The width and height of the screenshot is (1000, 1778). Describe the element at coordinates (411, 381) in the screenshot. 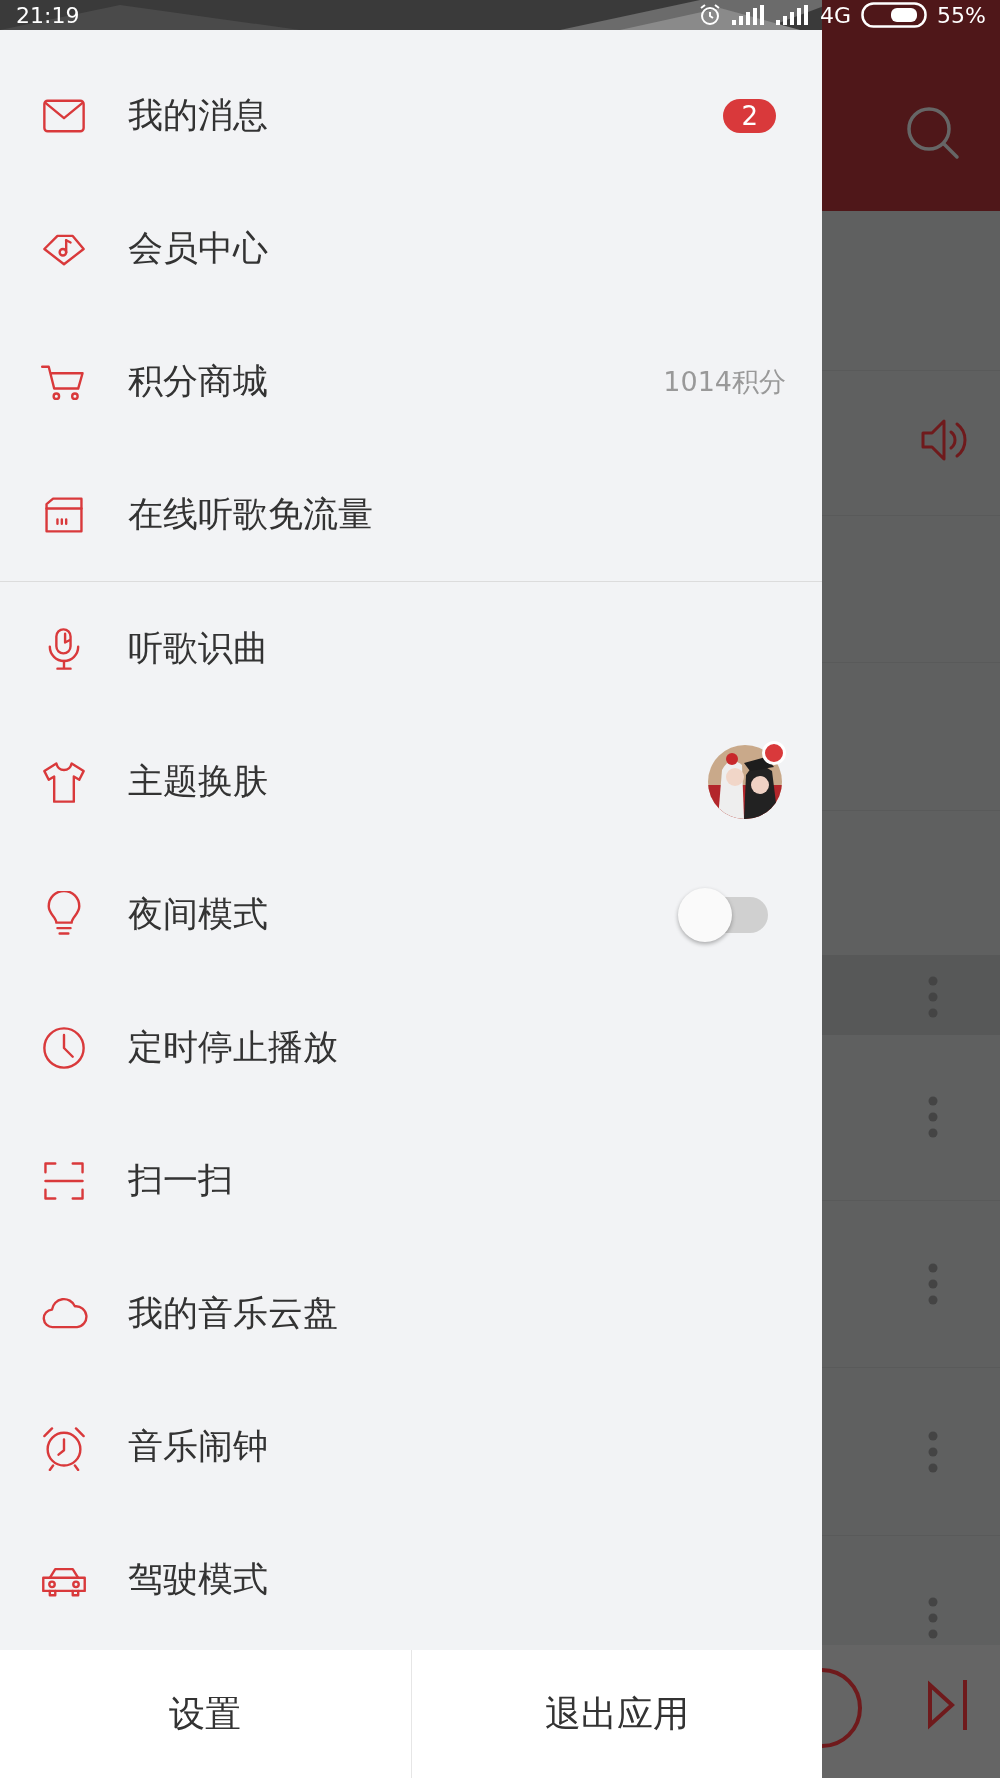

I see `menu-item: 积分商城 1014积分` at that location.